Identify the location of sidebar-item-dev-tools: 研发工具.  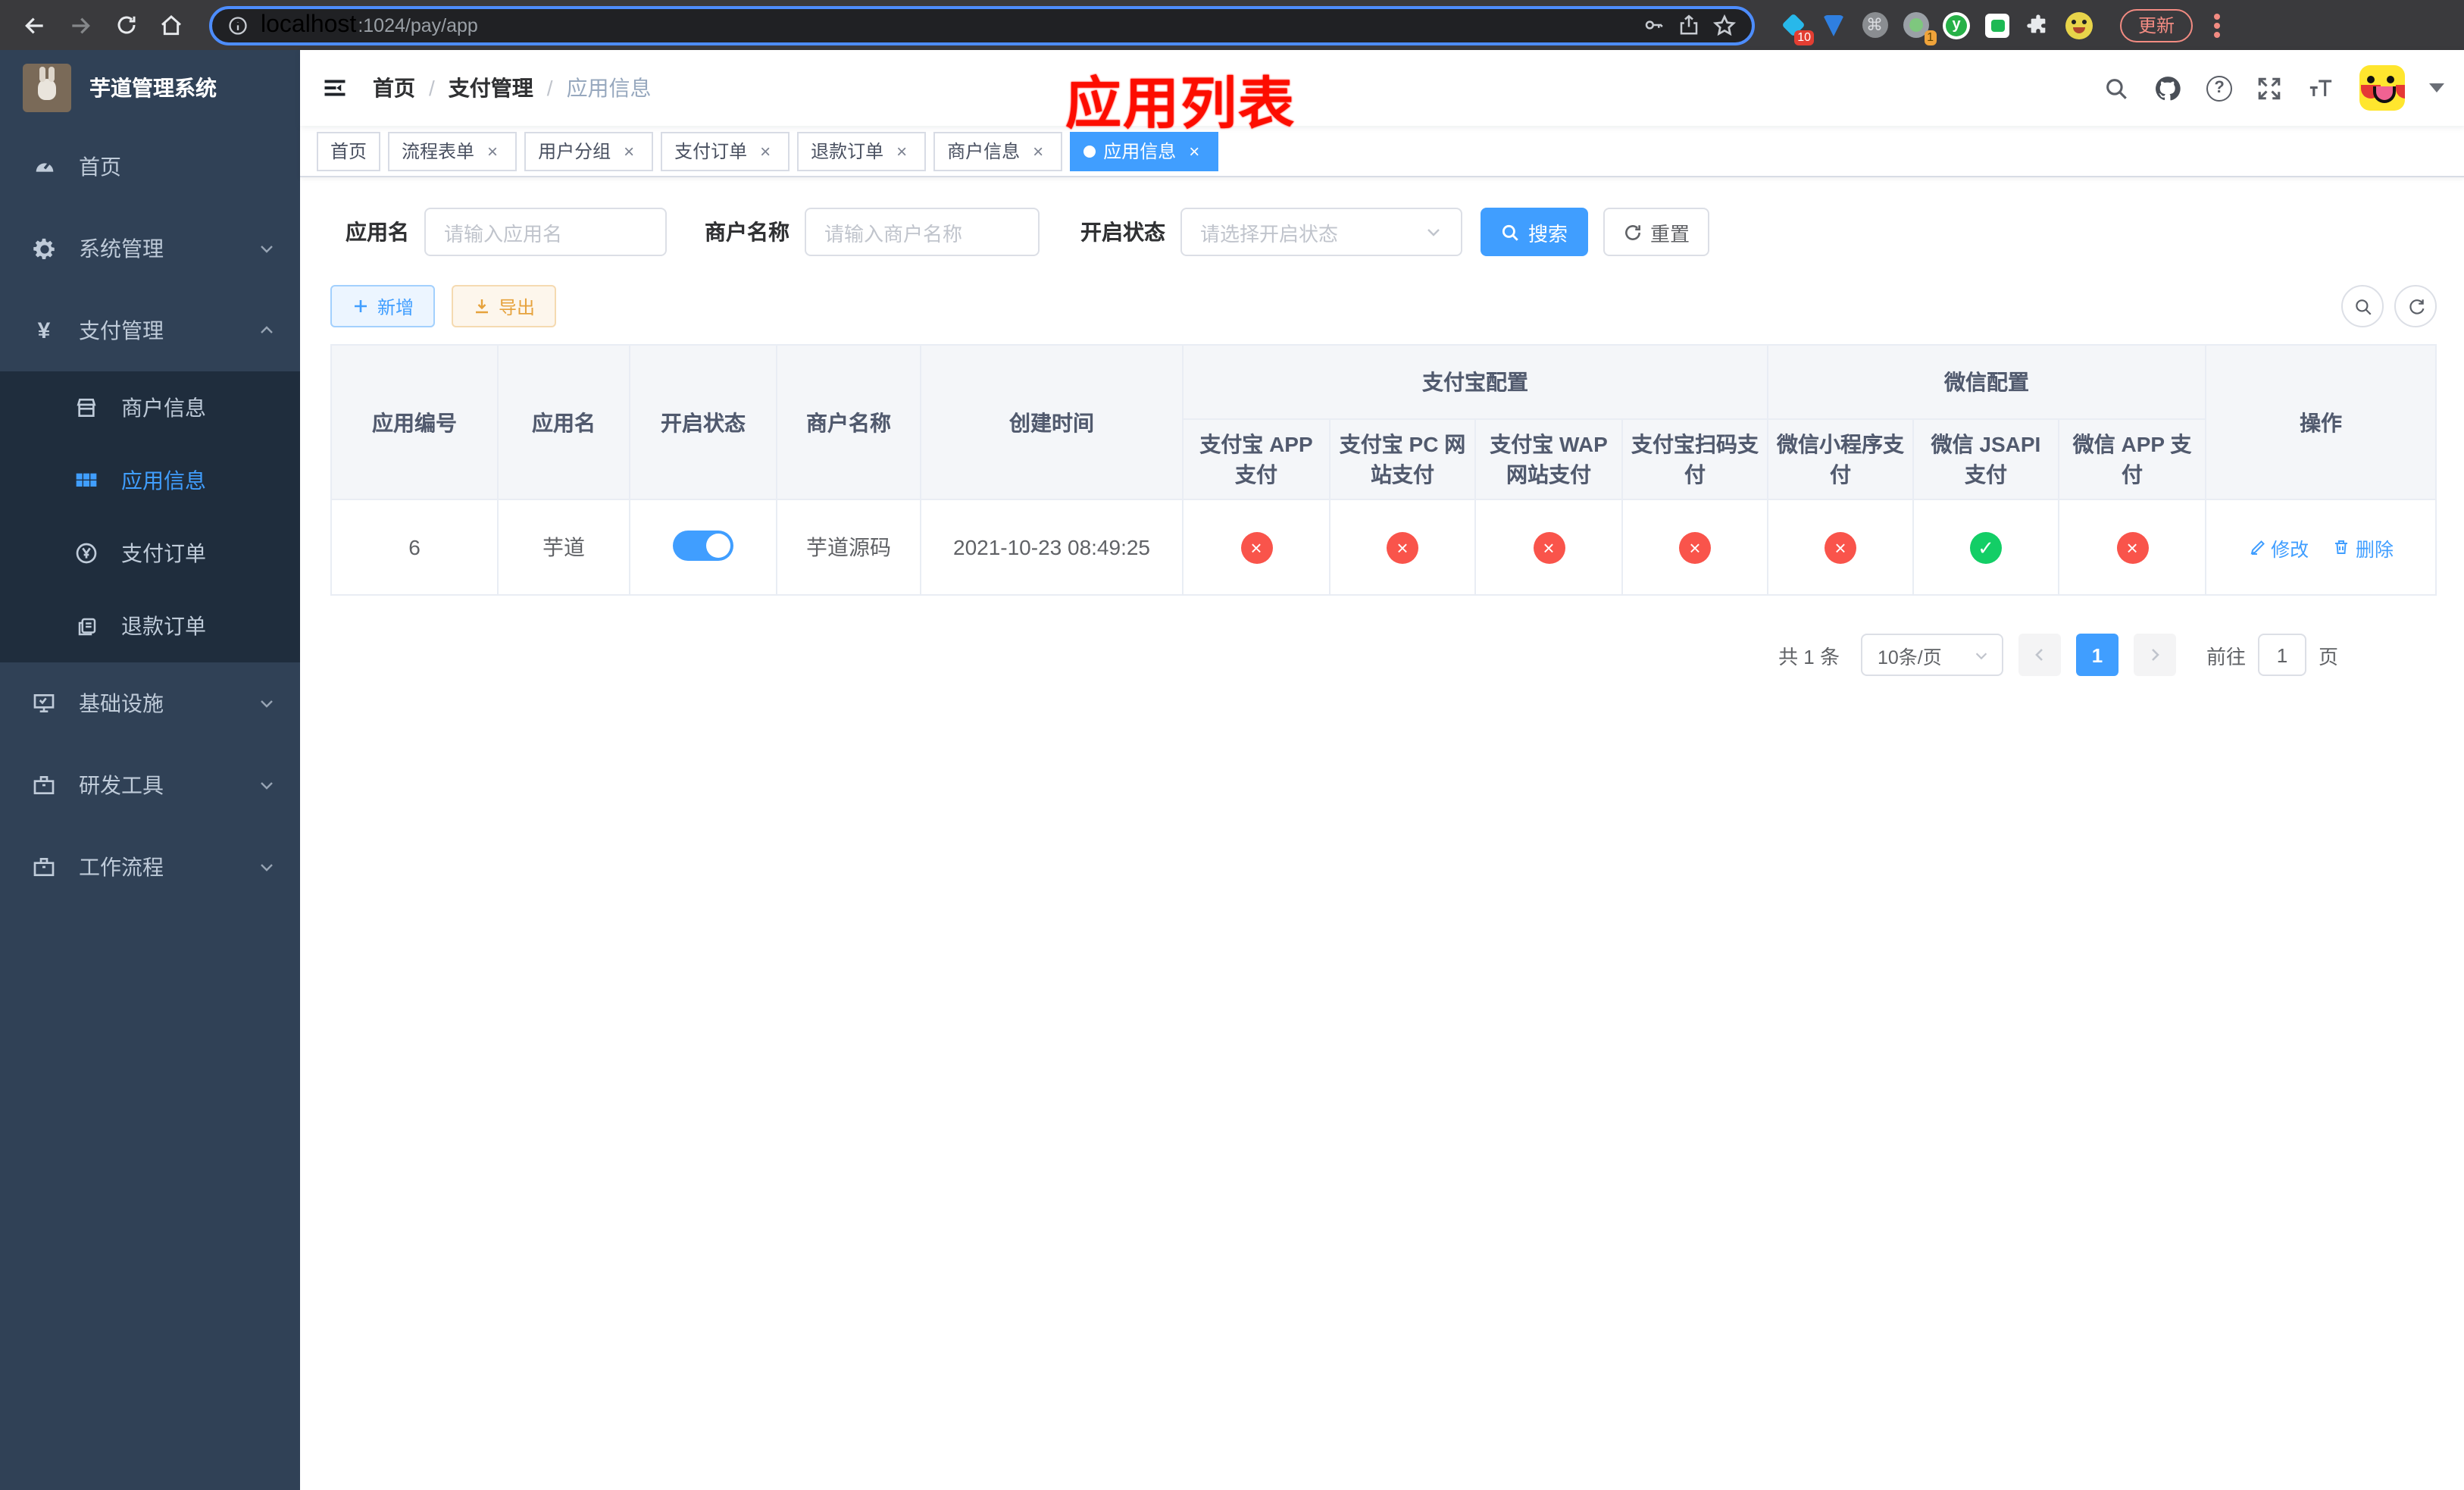
(150, 785).